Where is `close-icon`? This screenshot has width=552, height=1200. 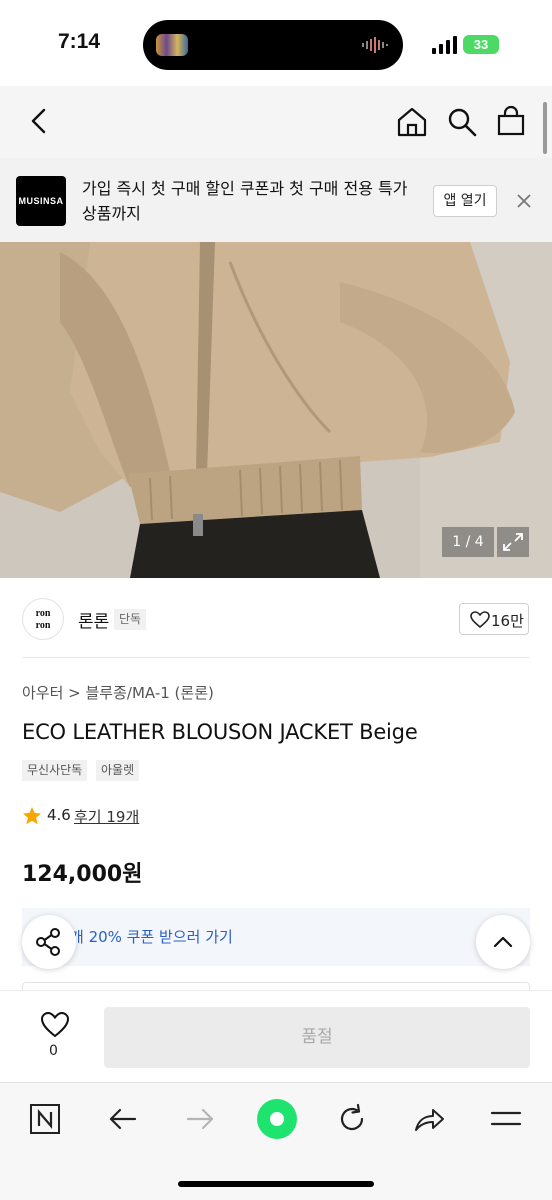
close-icon is located at coordinates (524, 201).